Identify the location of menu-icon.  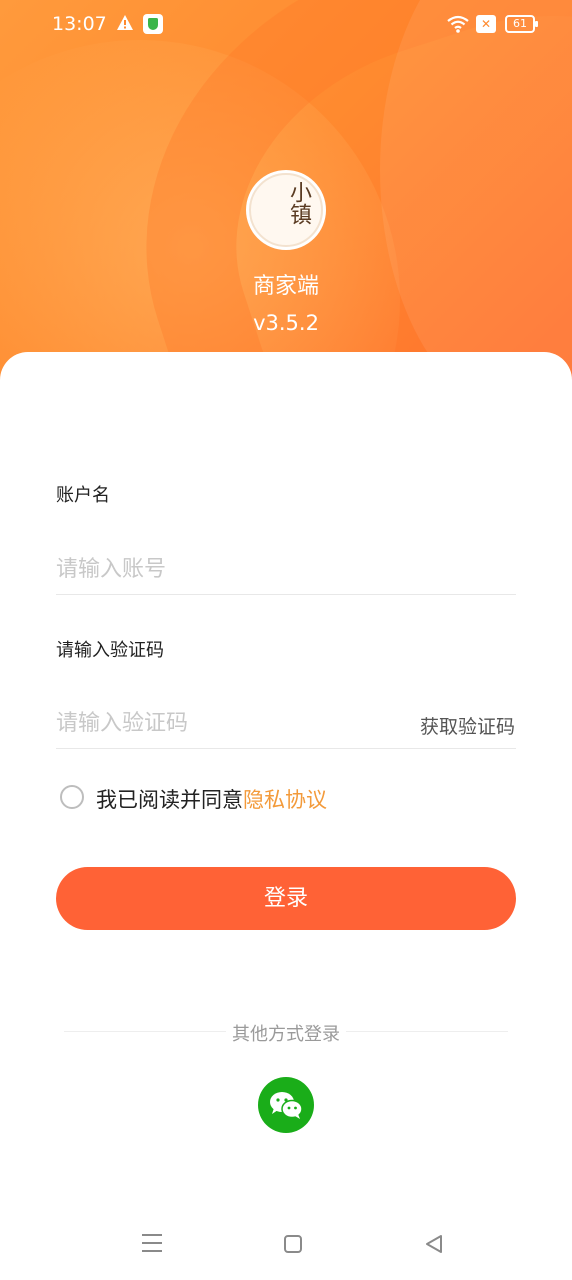
(152, 1243).